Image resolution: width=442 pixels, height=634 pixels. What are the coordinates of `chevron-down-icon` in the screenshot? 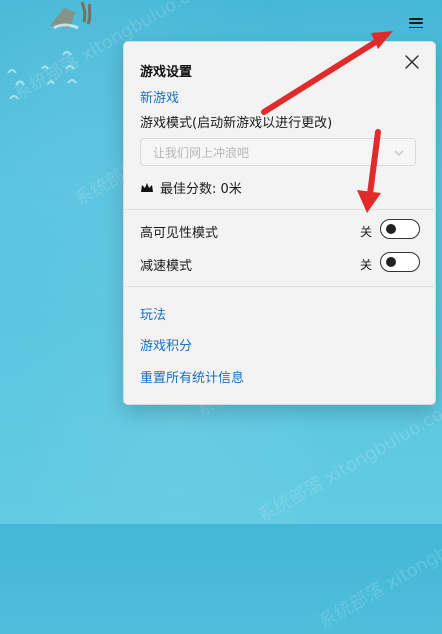 It's located at (399, 153).